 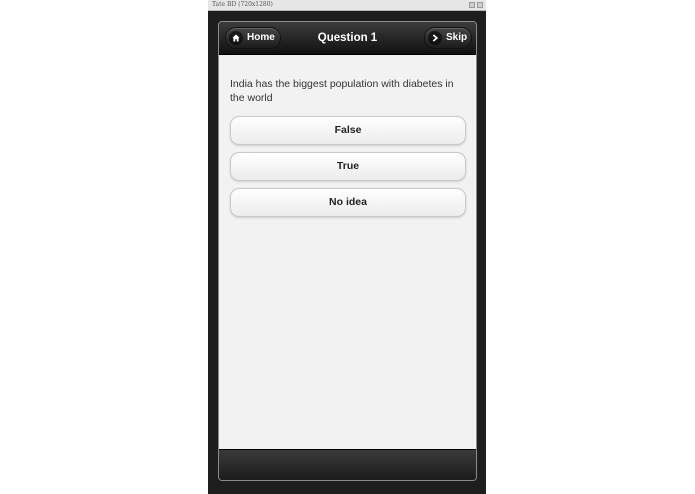 I want to click on footer-bar, so click(x=347, y=464).